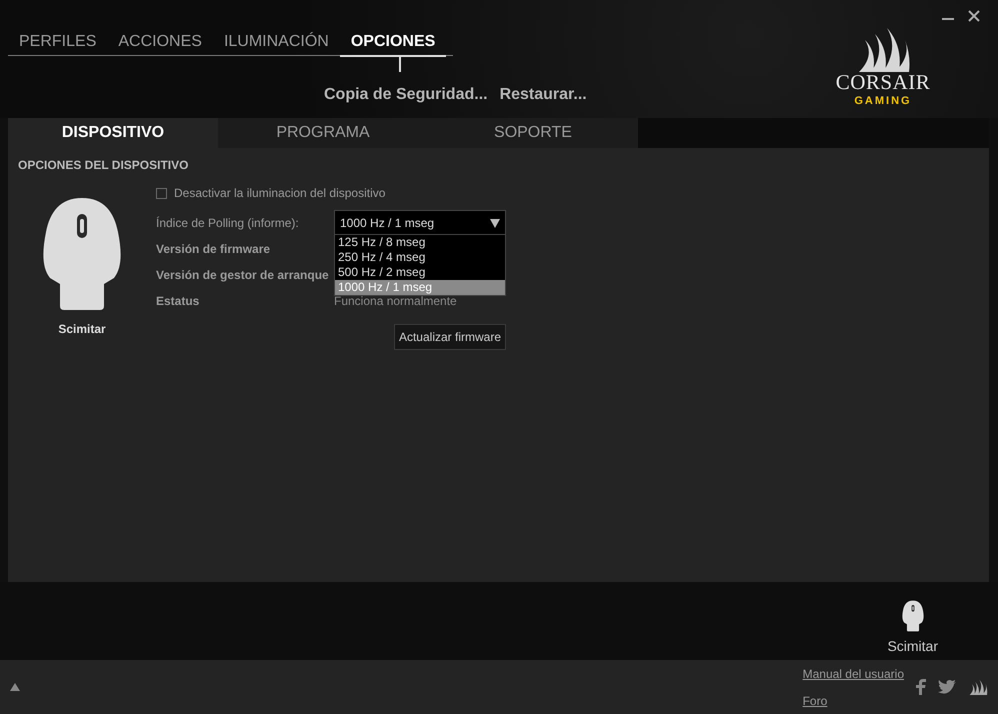  Describe the element at coordinates (178, 301) in the screenshot. I see `info-label: Estatus` at that location.